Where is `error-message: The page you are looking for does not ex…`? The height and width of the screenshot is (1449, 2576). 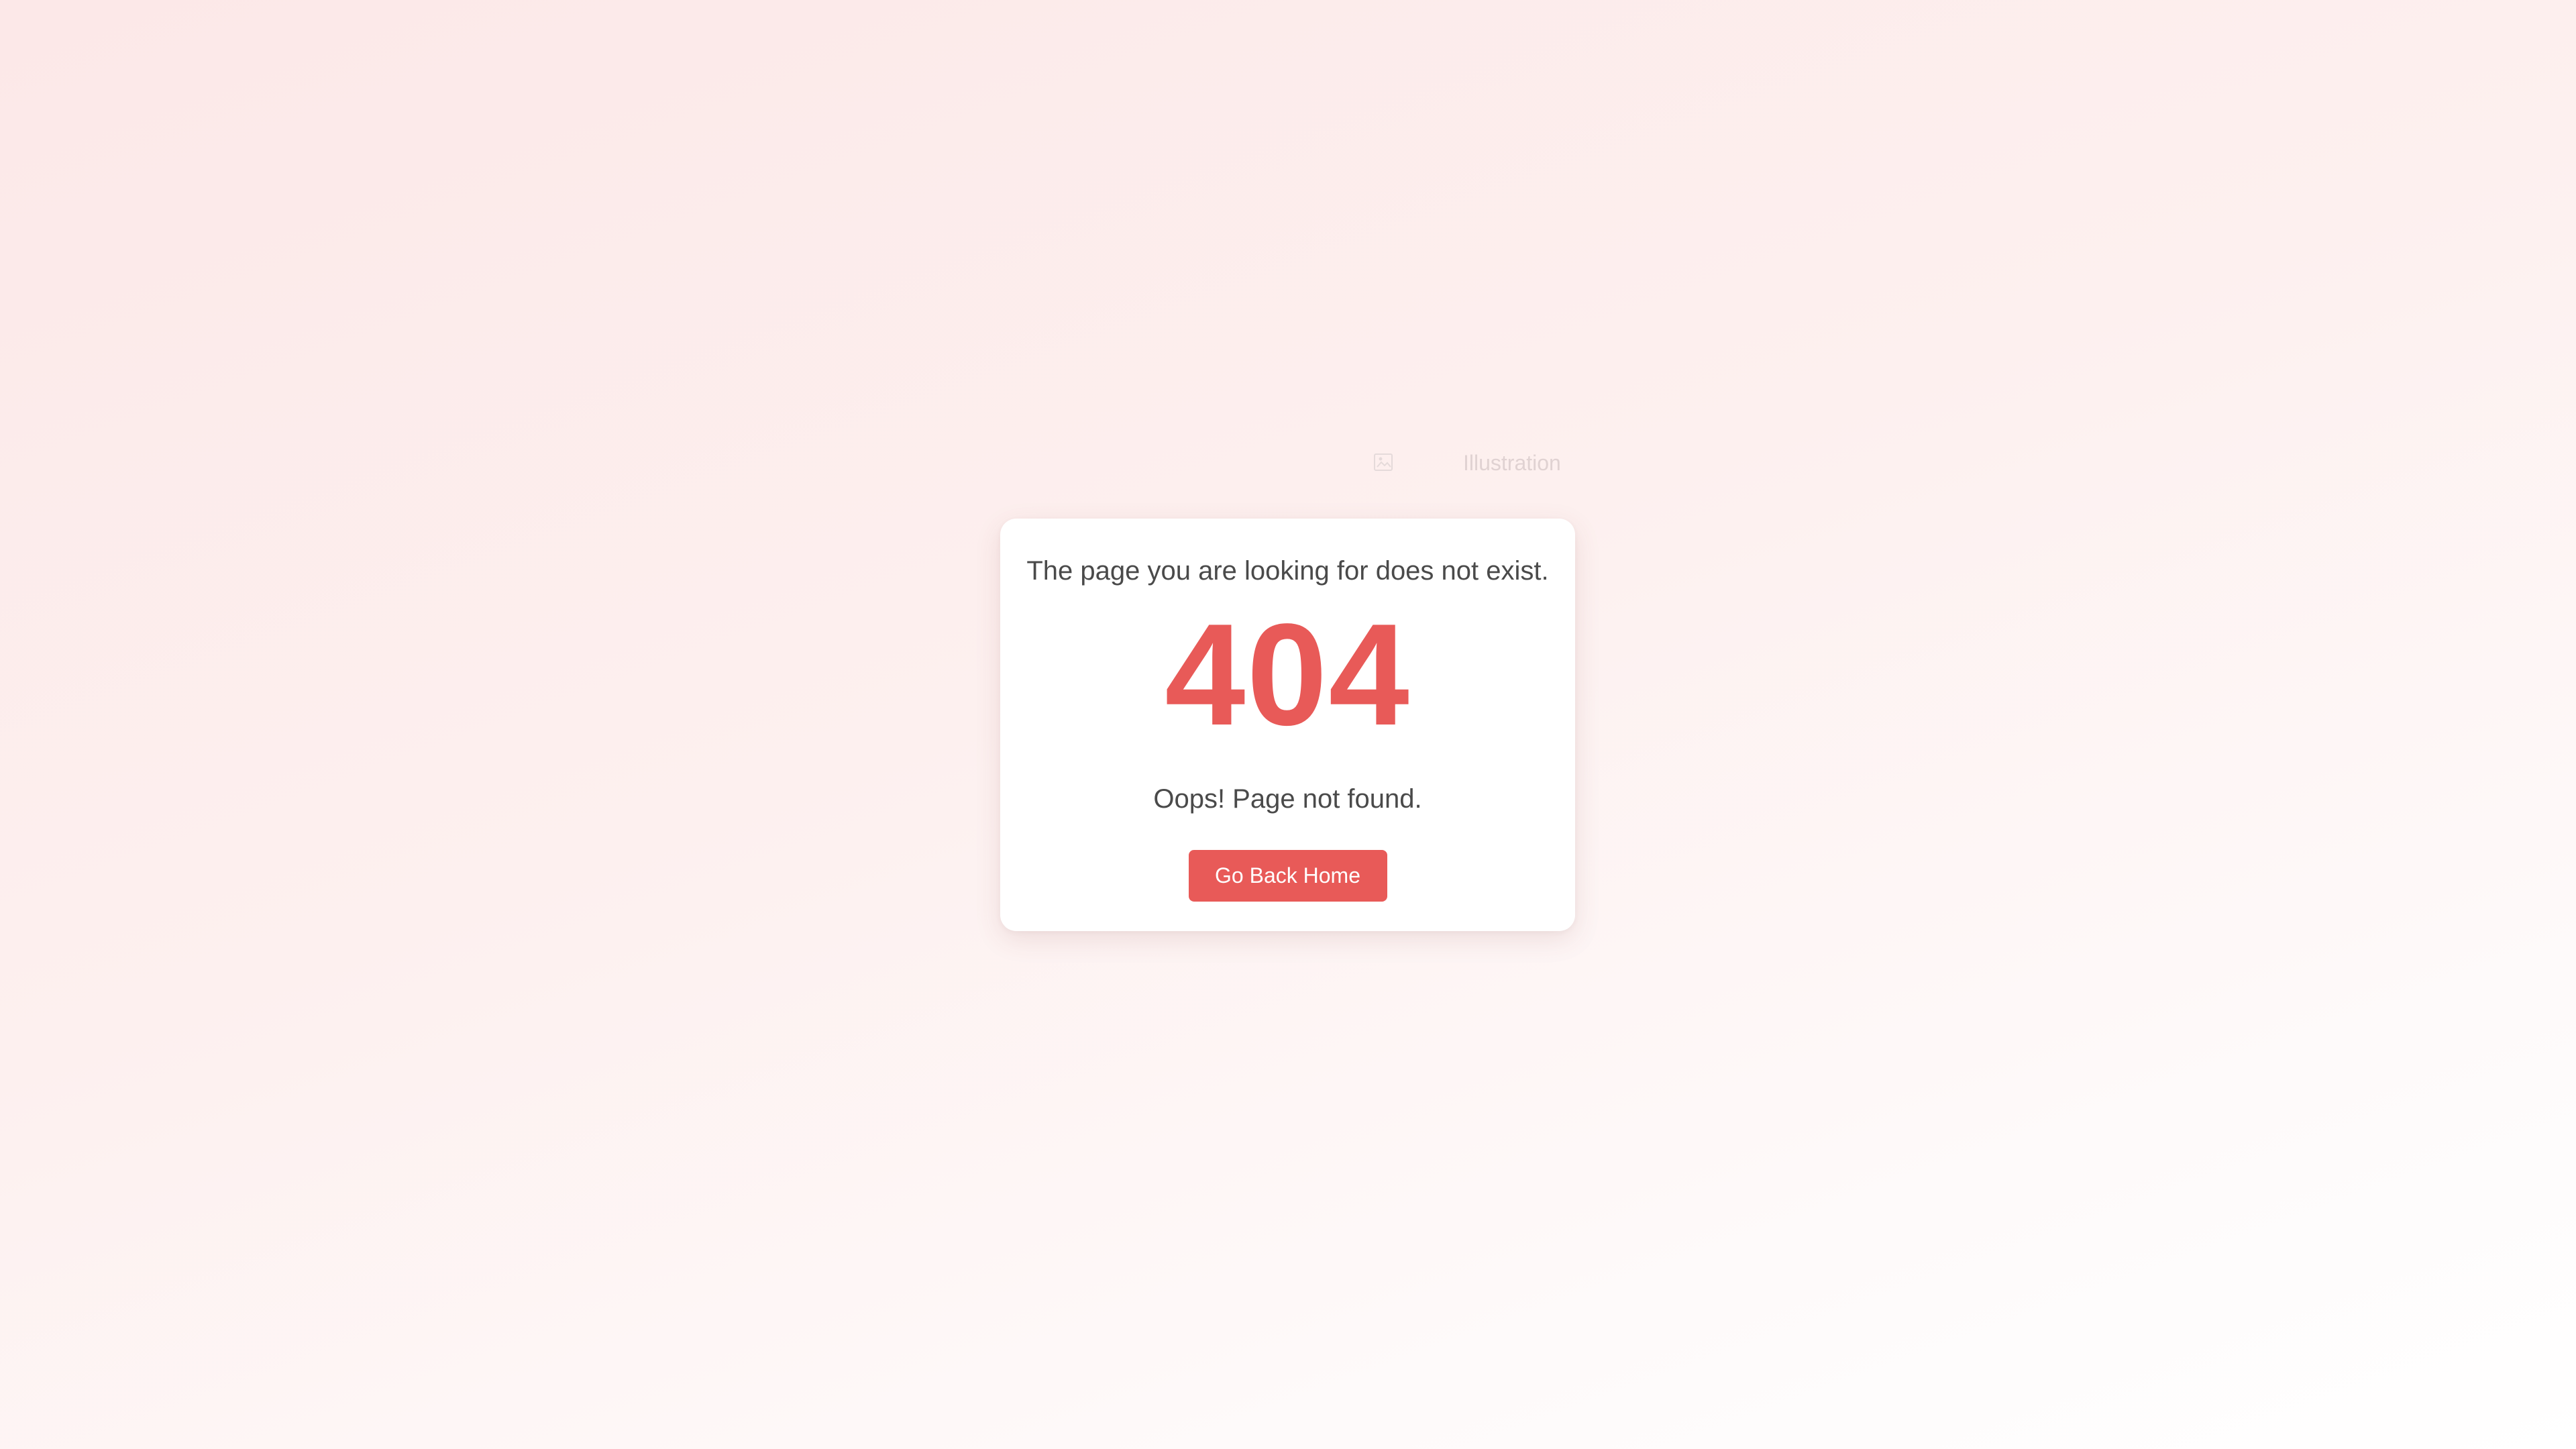
error-message: The page you are looking for does not ex… is located at coordinates (1287, 571).